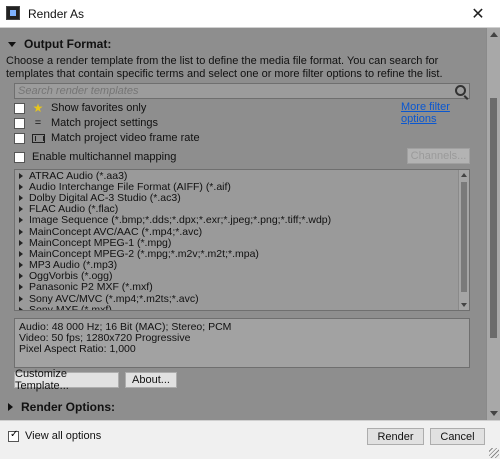 The image size is (500, 459). What do you see at coordinates (56, 14) in the screenshot?
I see `window-title: Render As` at bounding box center [56, 14].